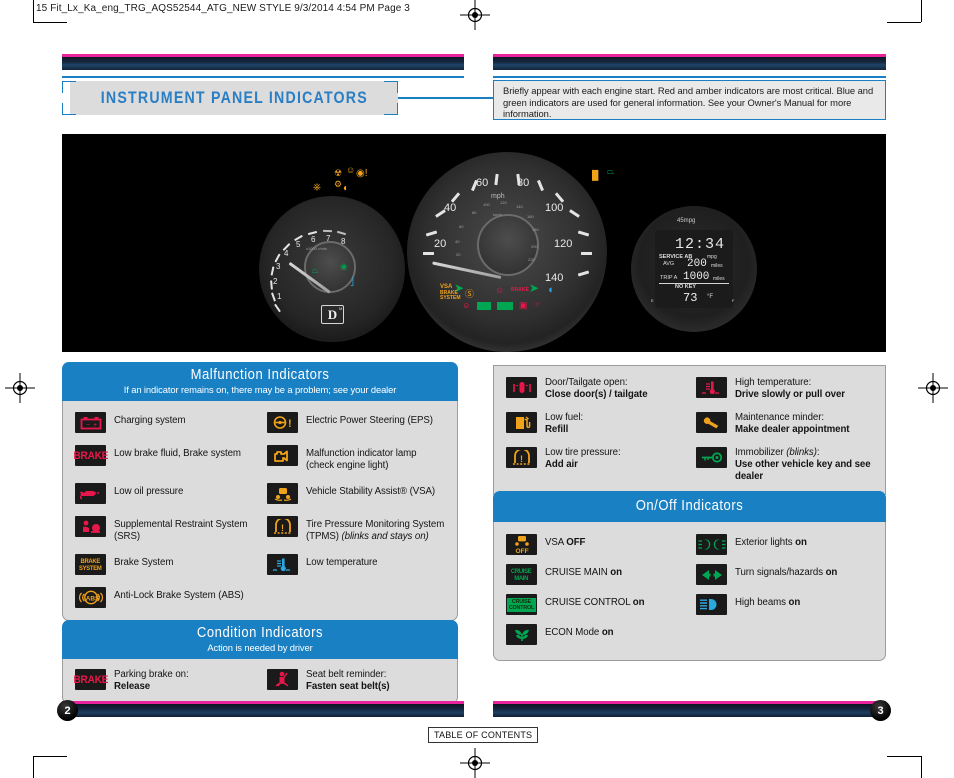 Image resolution: width=954 pixels, height=778 pixels. I want to click on cluster-vsa-off-icon: ⚙, so click(338, 184).